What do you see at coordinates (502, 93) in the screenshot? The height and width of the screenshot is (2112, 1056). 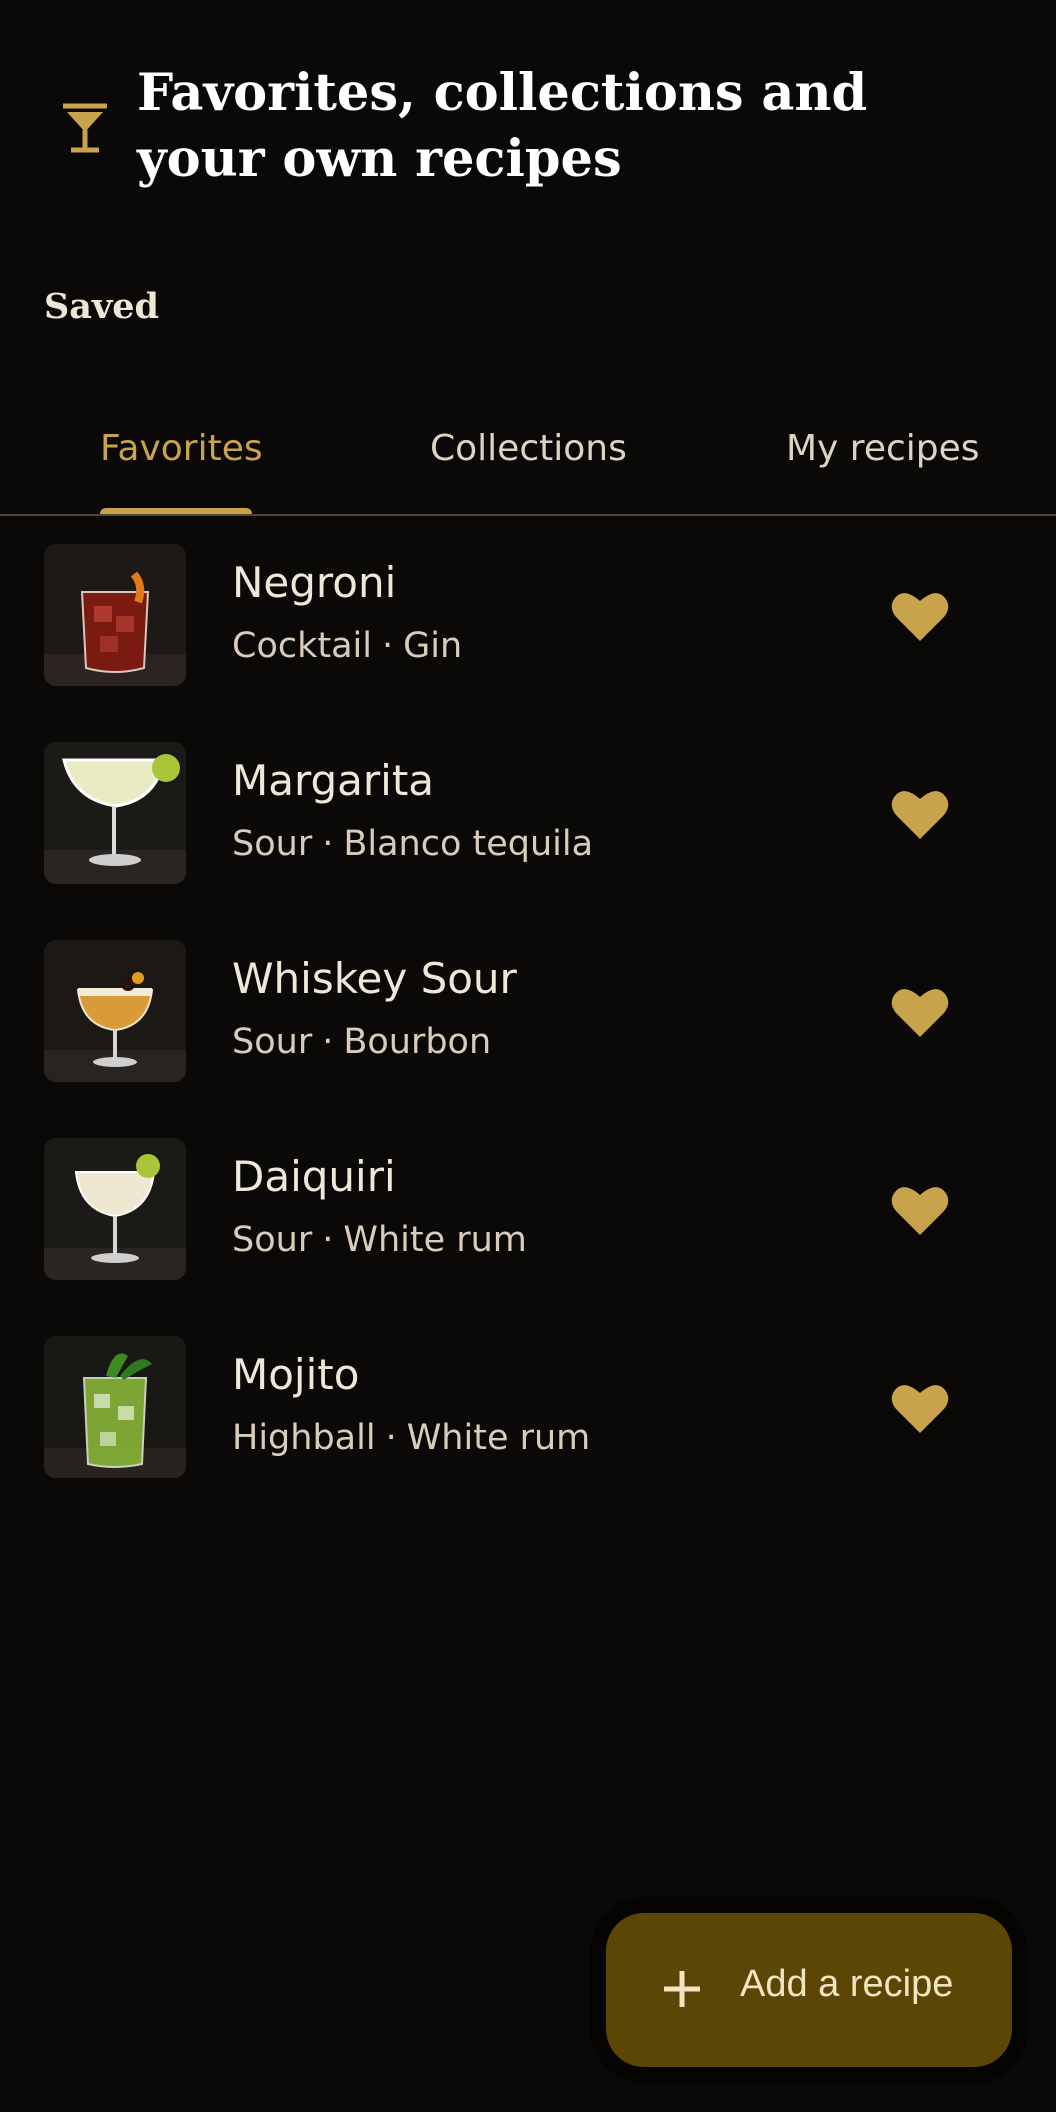 I see `page-title-line-1: Favorites, collections and` at bounding box center [502, 93].